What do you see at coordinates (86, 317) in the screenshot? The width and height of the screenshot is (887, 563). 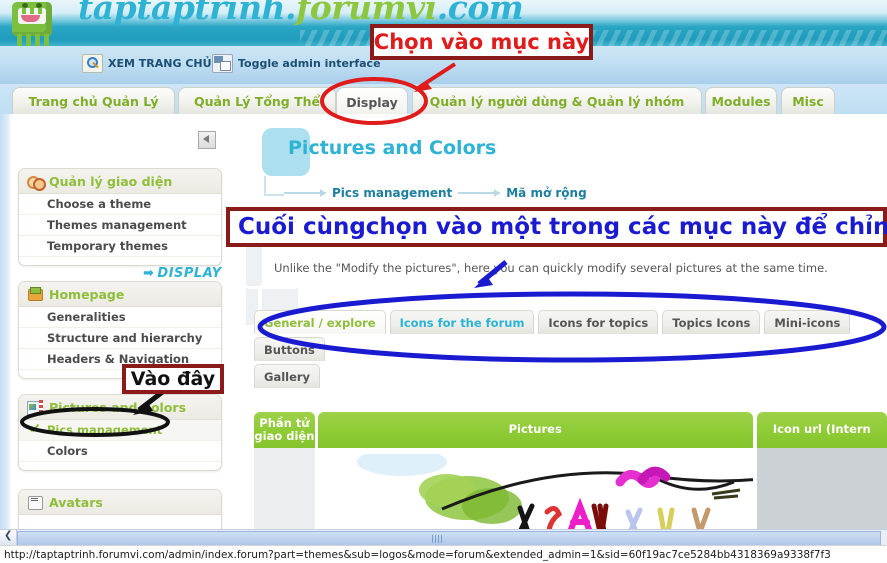 I see `sidebar-item-label: Generalities` at bounding box center [86, 317].